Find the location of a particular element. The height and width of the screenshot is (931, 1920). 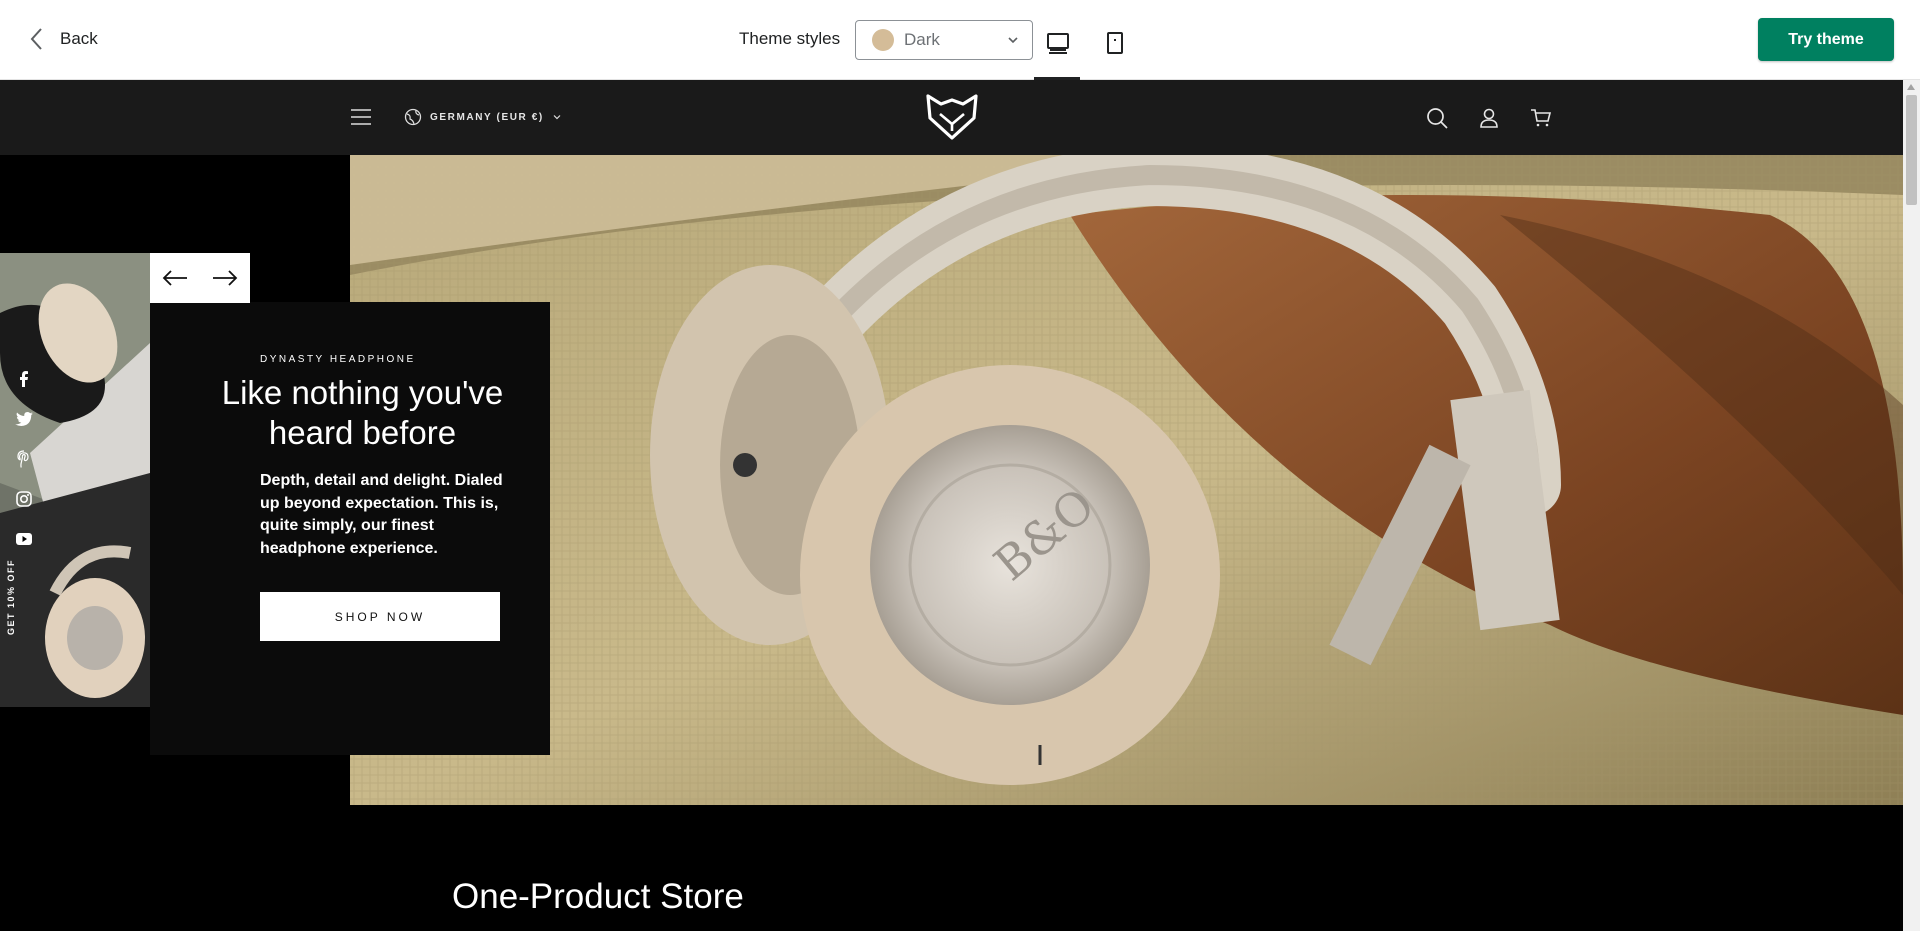

desktop-icon is located at coordinates (1058, 43).